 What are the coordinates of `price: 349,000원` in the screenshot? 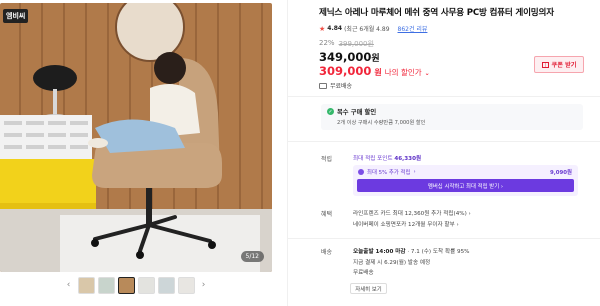 It's located at (349, 57).